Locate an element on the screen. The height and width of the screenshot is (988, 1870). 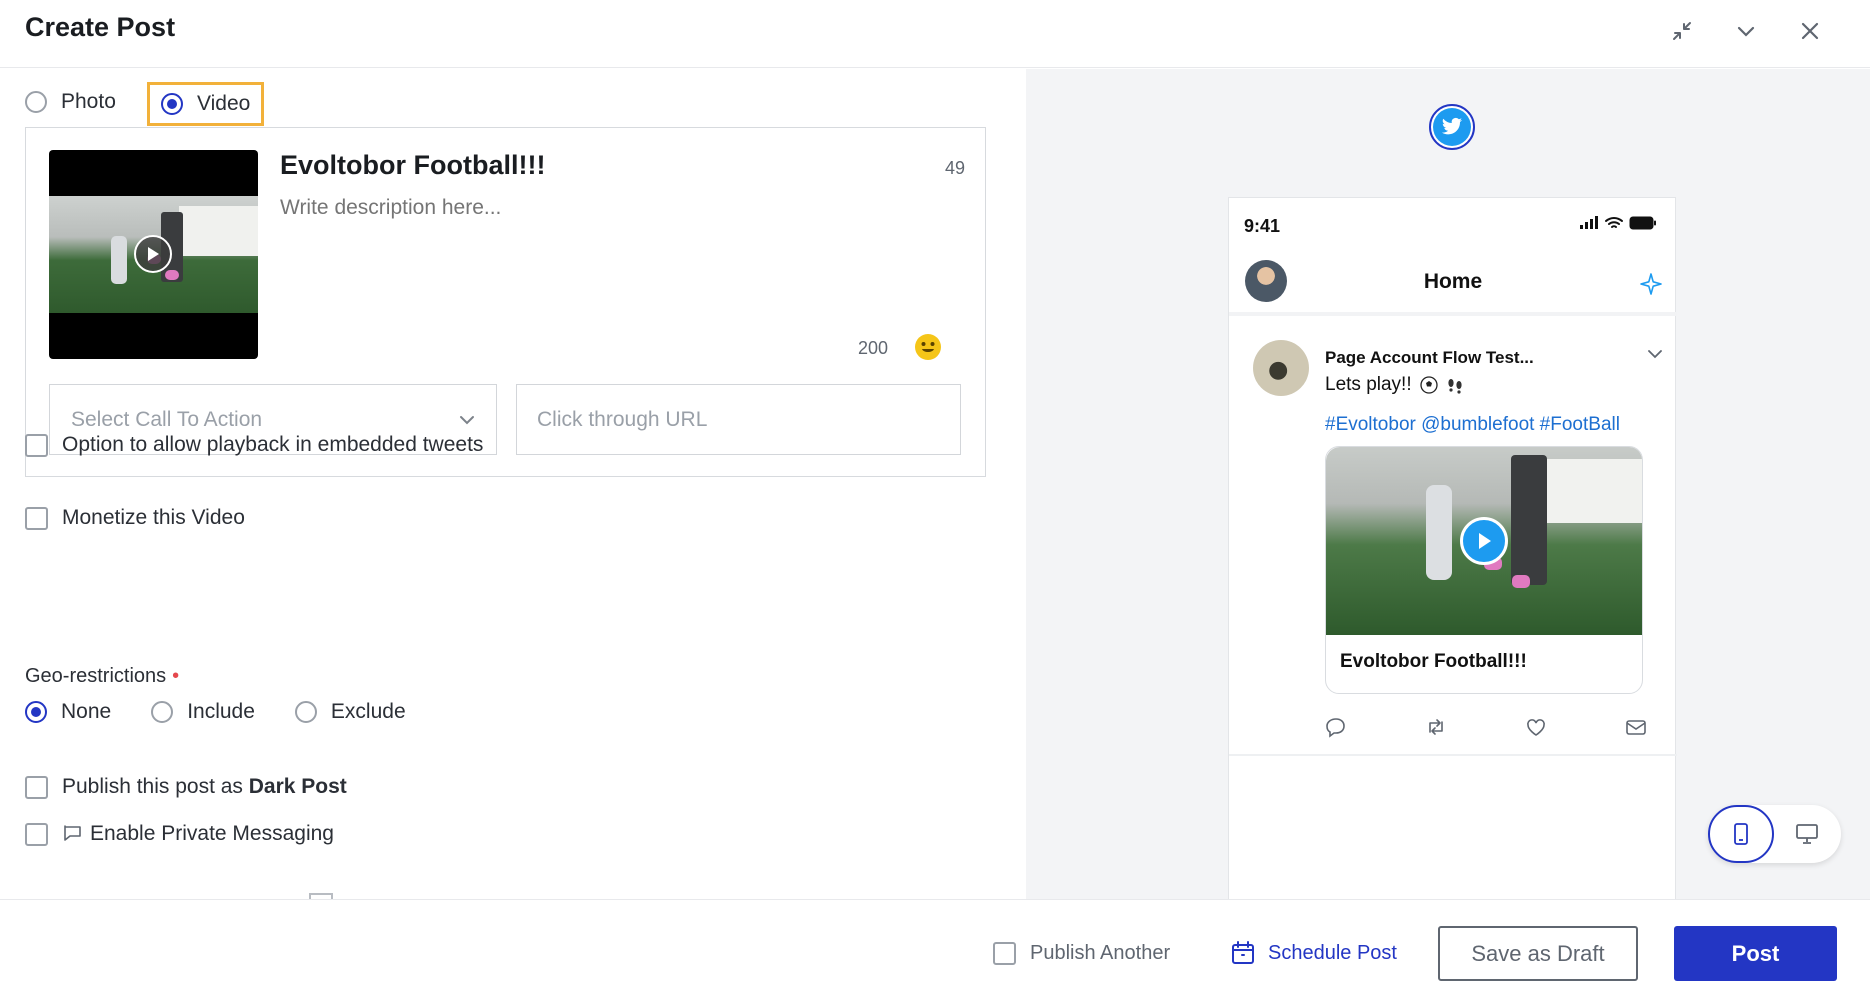
geo-none-option: None is located at coordinates (68, 712).